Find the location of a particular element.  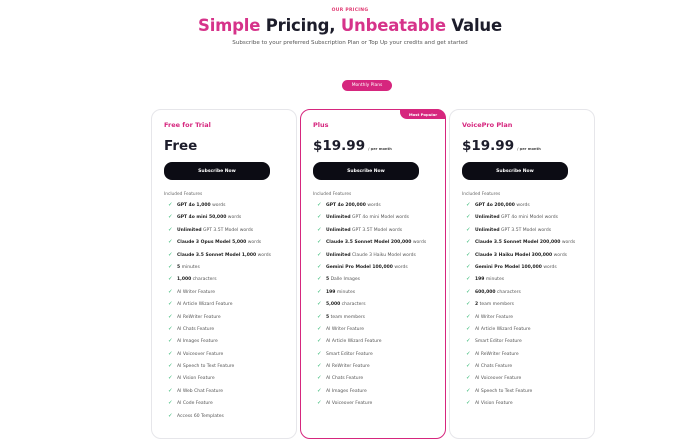

feature-item: ✓ AI Article Wizard Feature is located at coordinates (373, 341).